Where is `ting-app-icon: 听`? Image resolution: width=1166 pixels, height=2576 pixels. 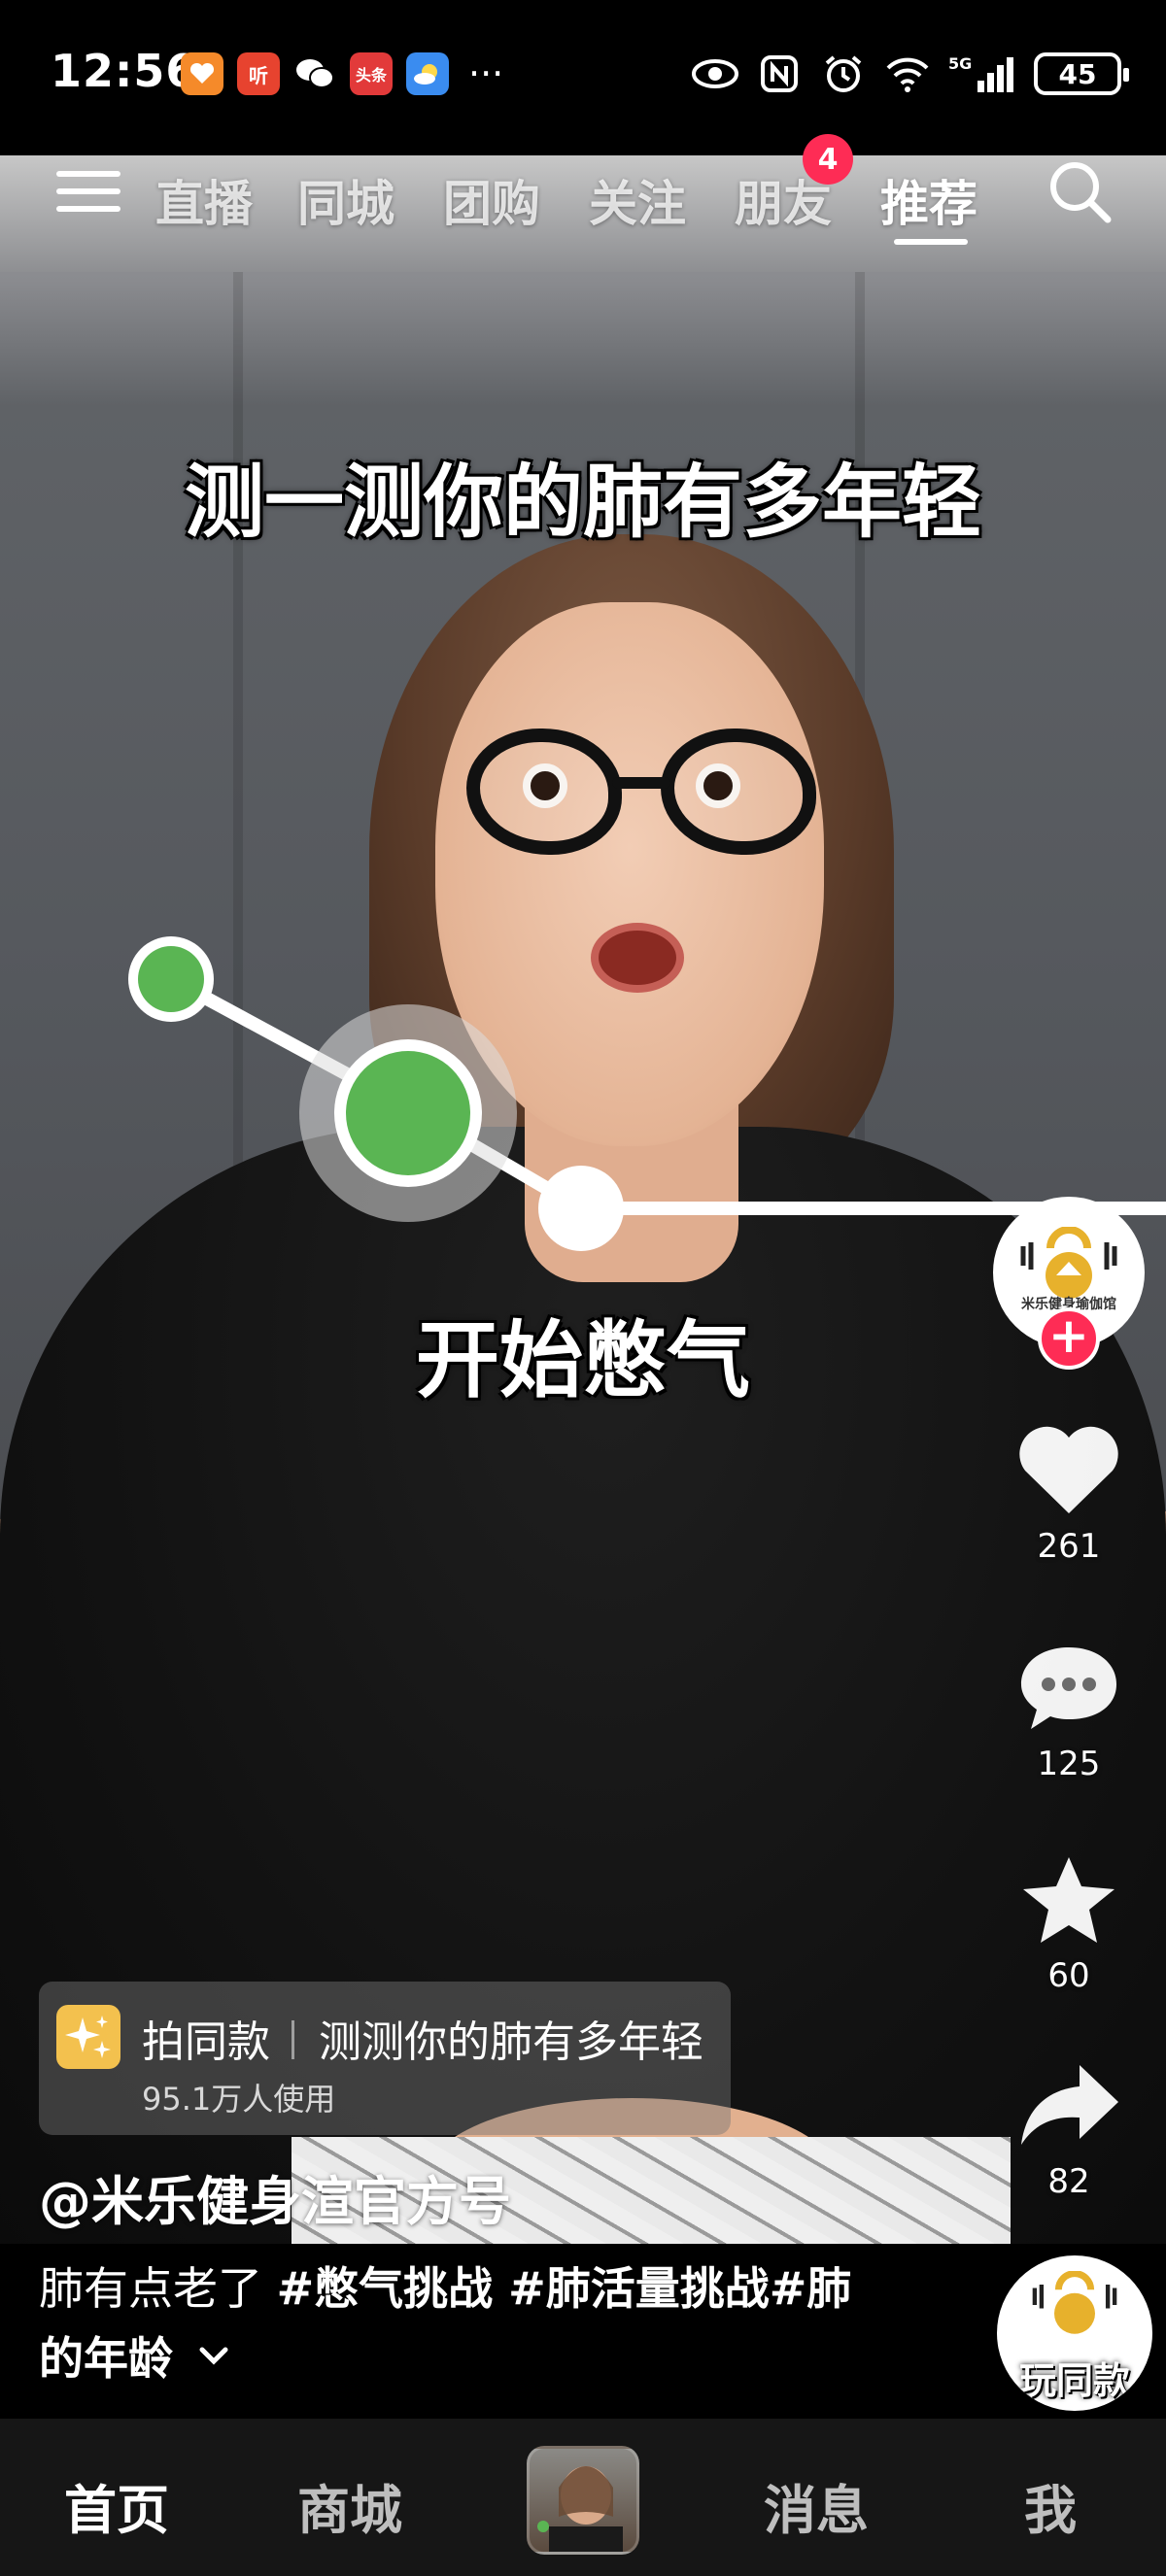
ting-app-icon: 听 is located at coordinates (258, 73).